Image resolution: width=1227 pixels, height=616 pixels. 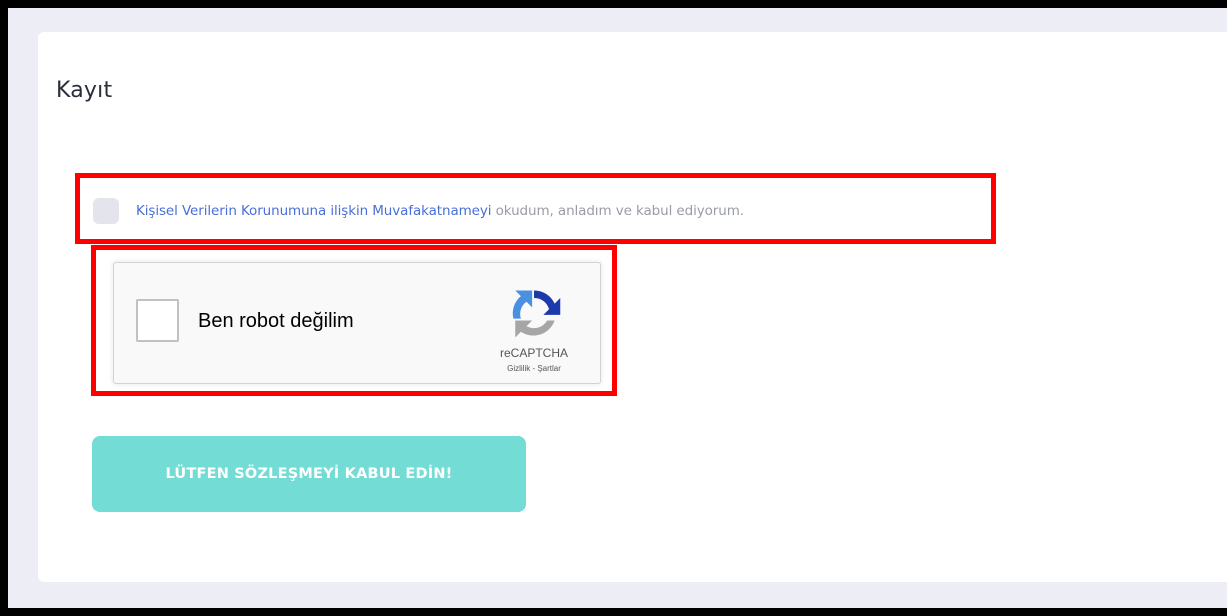 I want to click on consent-rest-text: okudum, anladım ve kabul ediyorum., so click(x=617, y=211).